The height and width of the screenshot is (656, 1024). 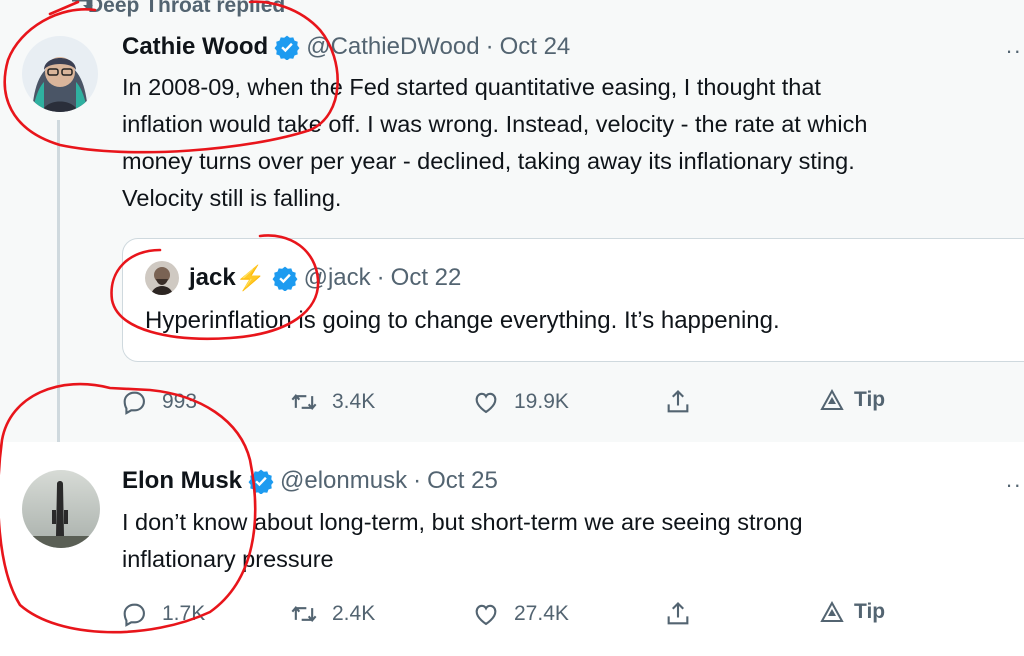 What do you see at coordinates (354, 401) in the screenshot?
I see `retweet-count: 3.4K` at bounding box center [354, 401].